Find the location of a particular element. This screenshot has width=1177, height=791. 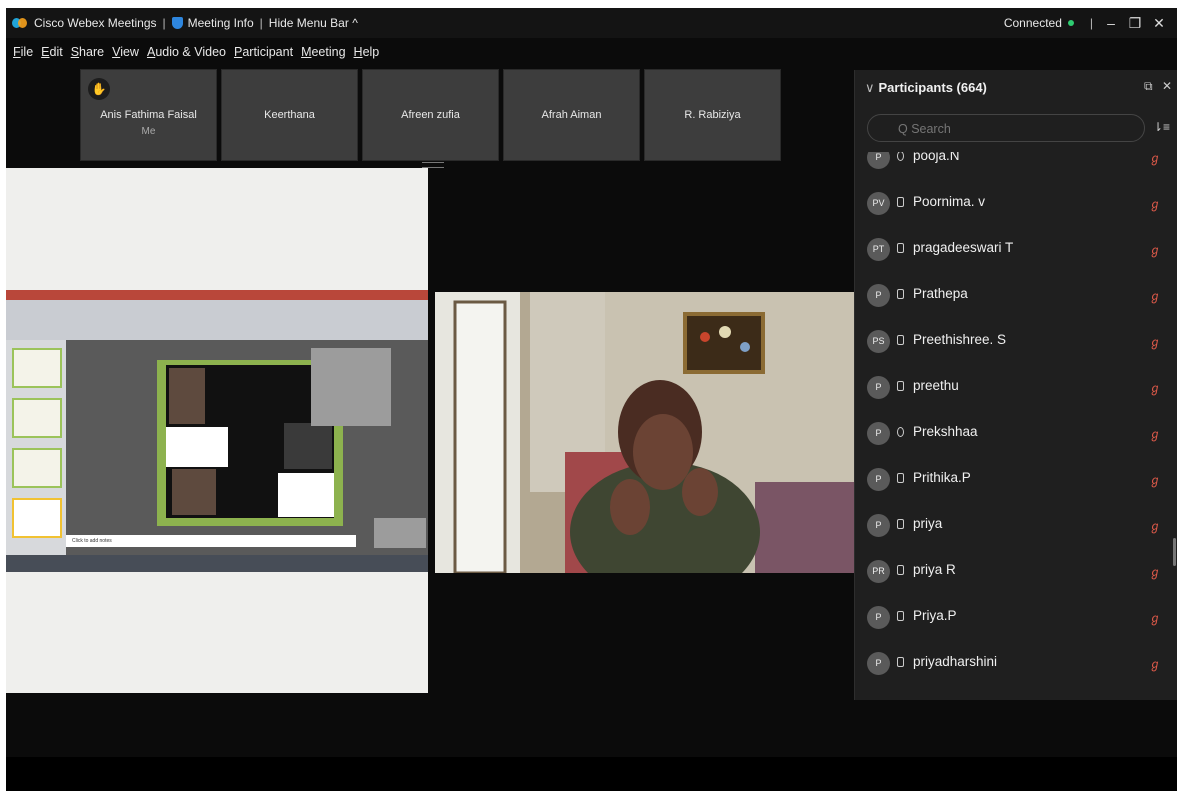

video-tile-anis: ✋ Anis Fathima Faisal Me is located at coordinates (148, 115).